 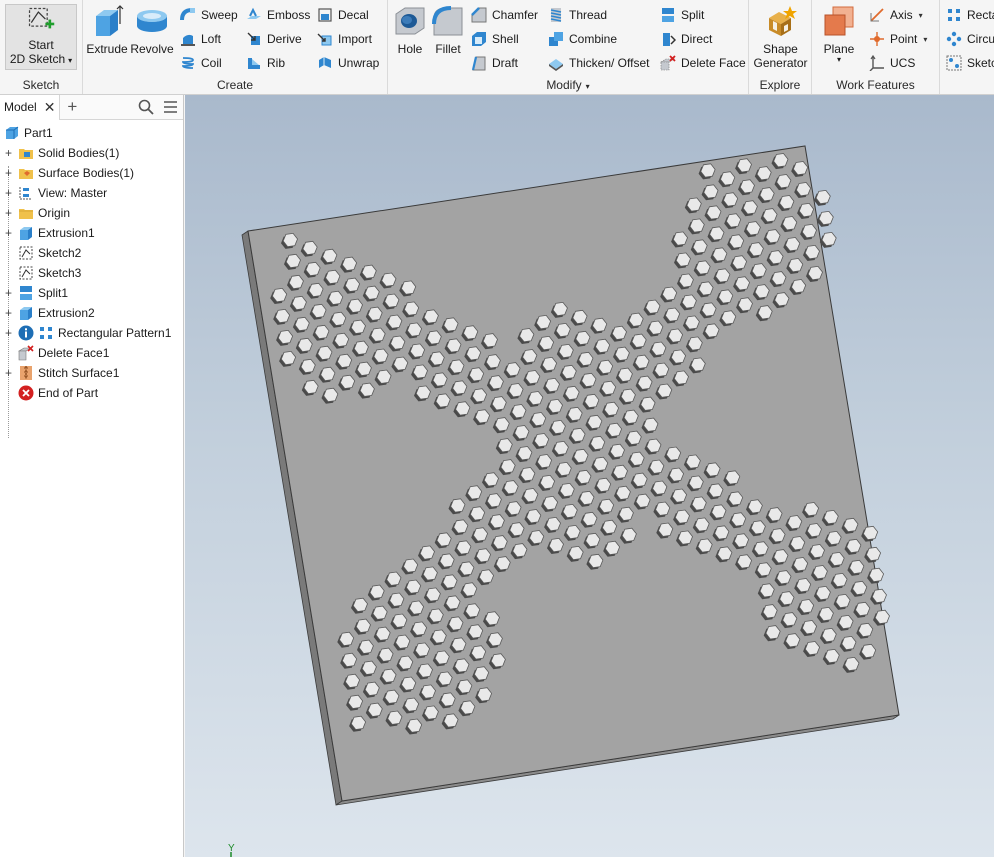 What do you see at coordinates (970, 39) in the screenshot?
I see `circular-pattern-button: Circu` at bounding box center [970, 39].